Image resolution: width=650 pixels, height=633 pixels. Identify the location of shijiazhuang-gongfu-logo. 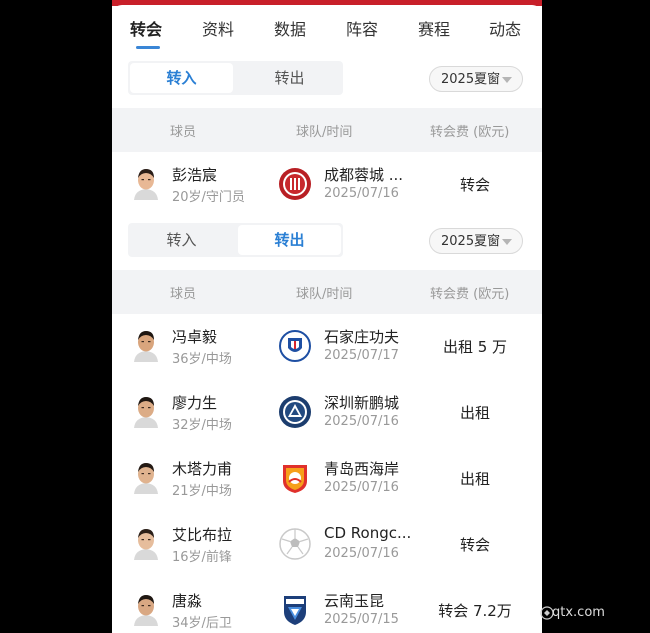
(295, 346).